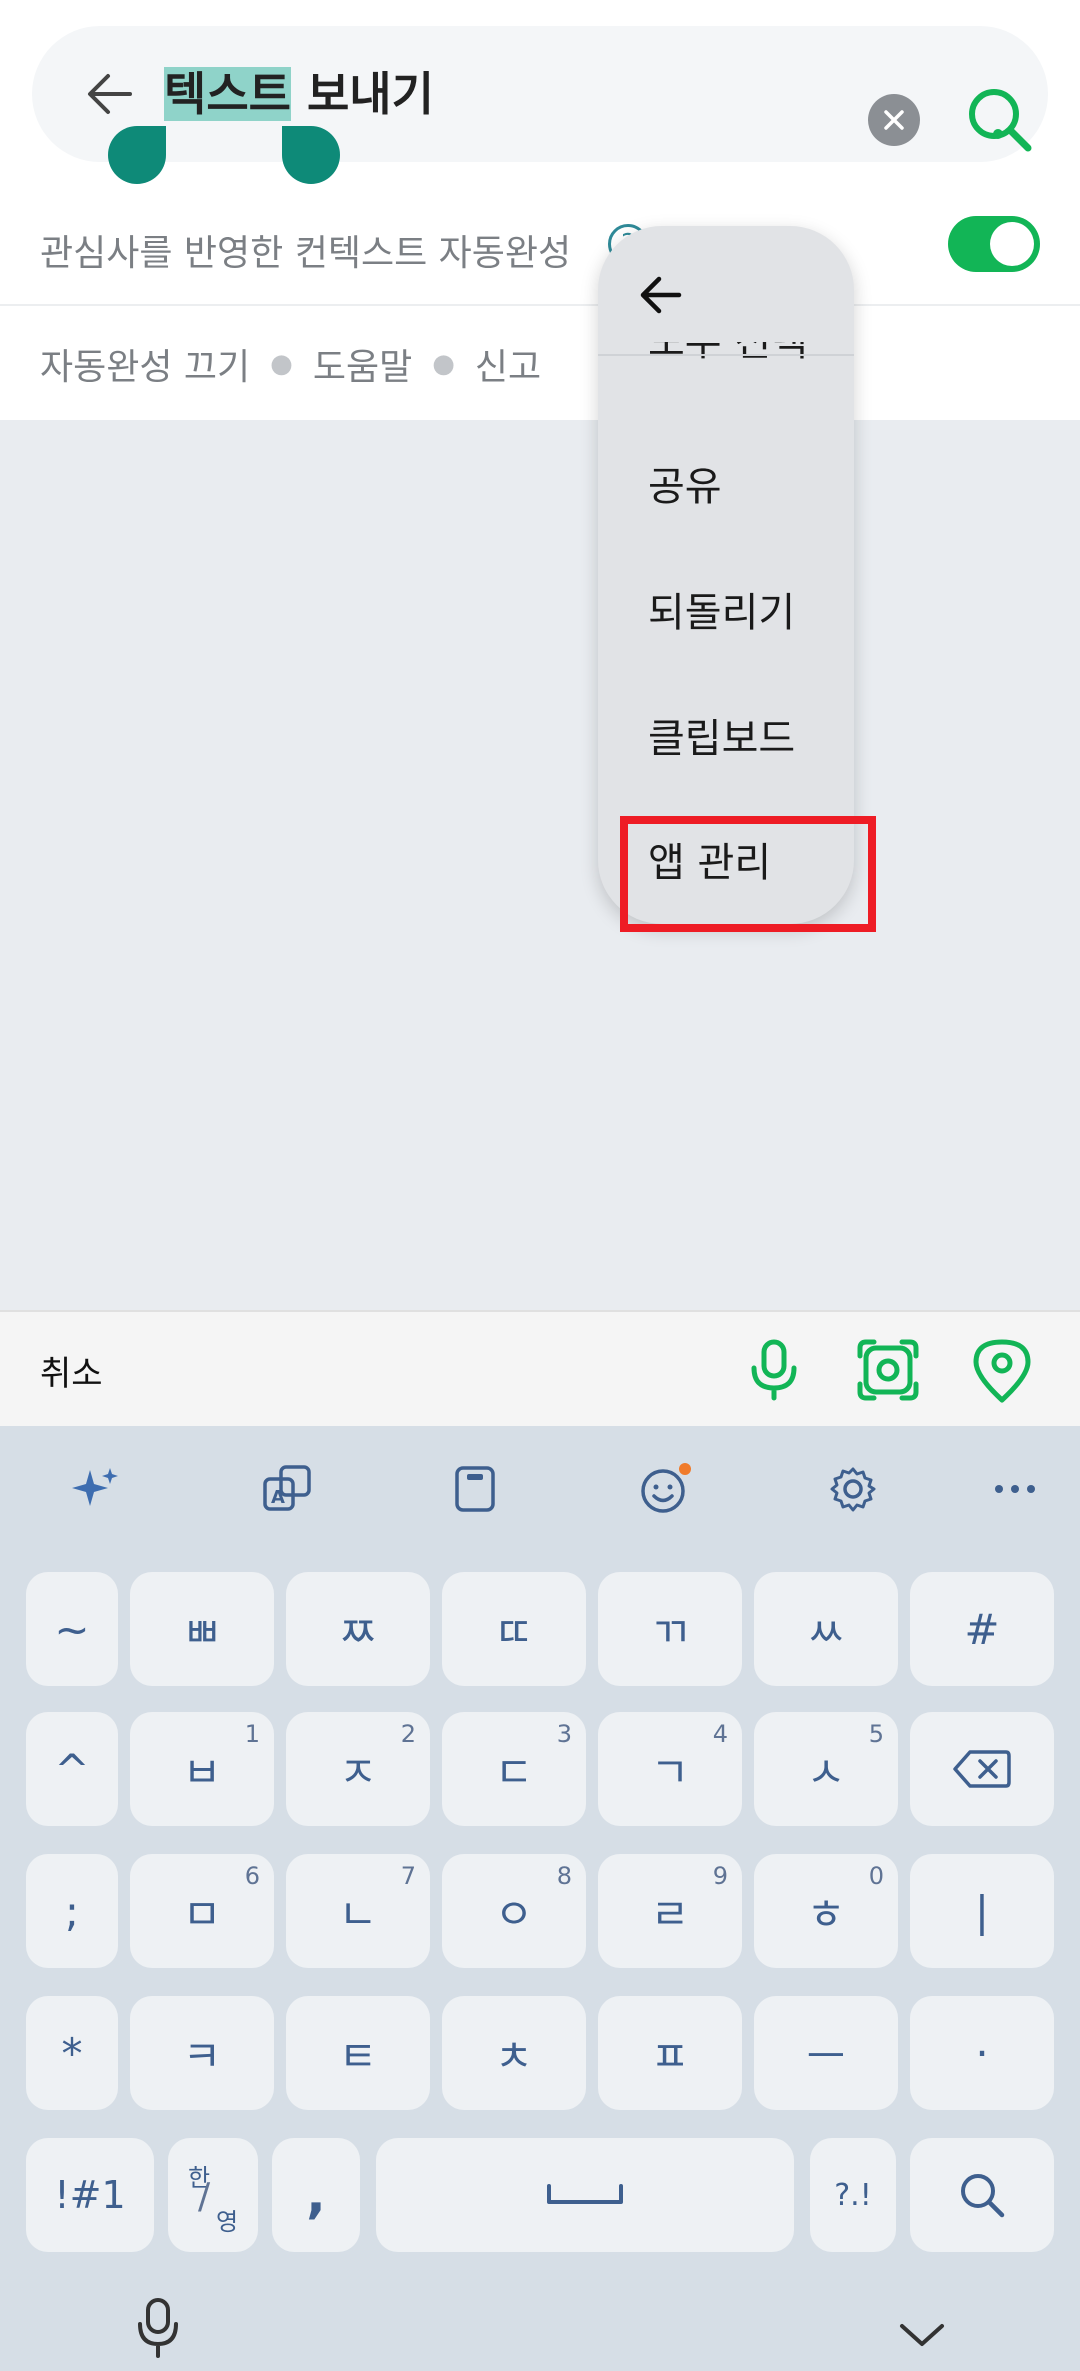 The width and height of the screenshot is (1080, 2371). I want to click on key-number-hint: 0, so click(876, 1876).